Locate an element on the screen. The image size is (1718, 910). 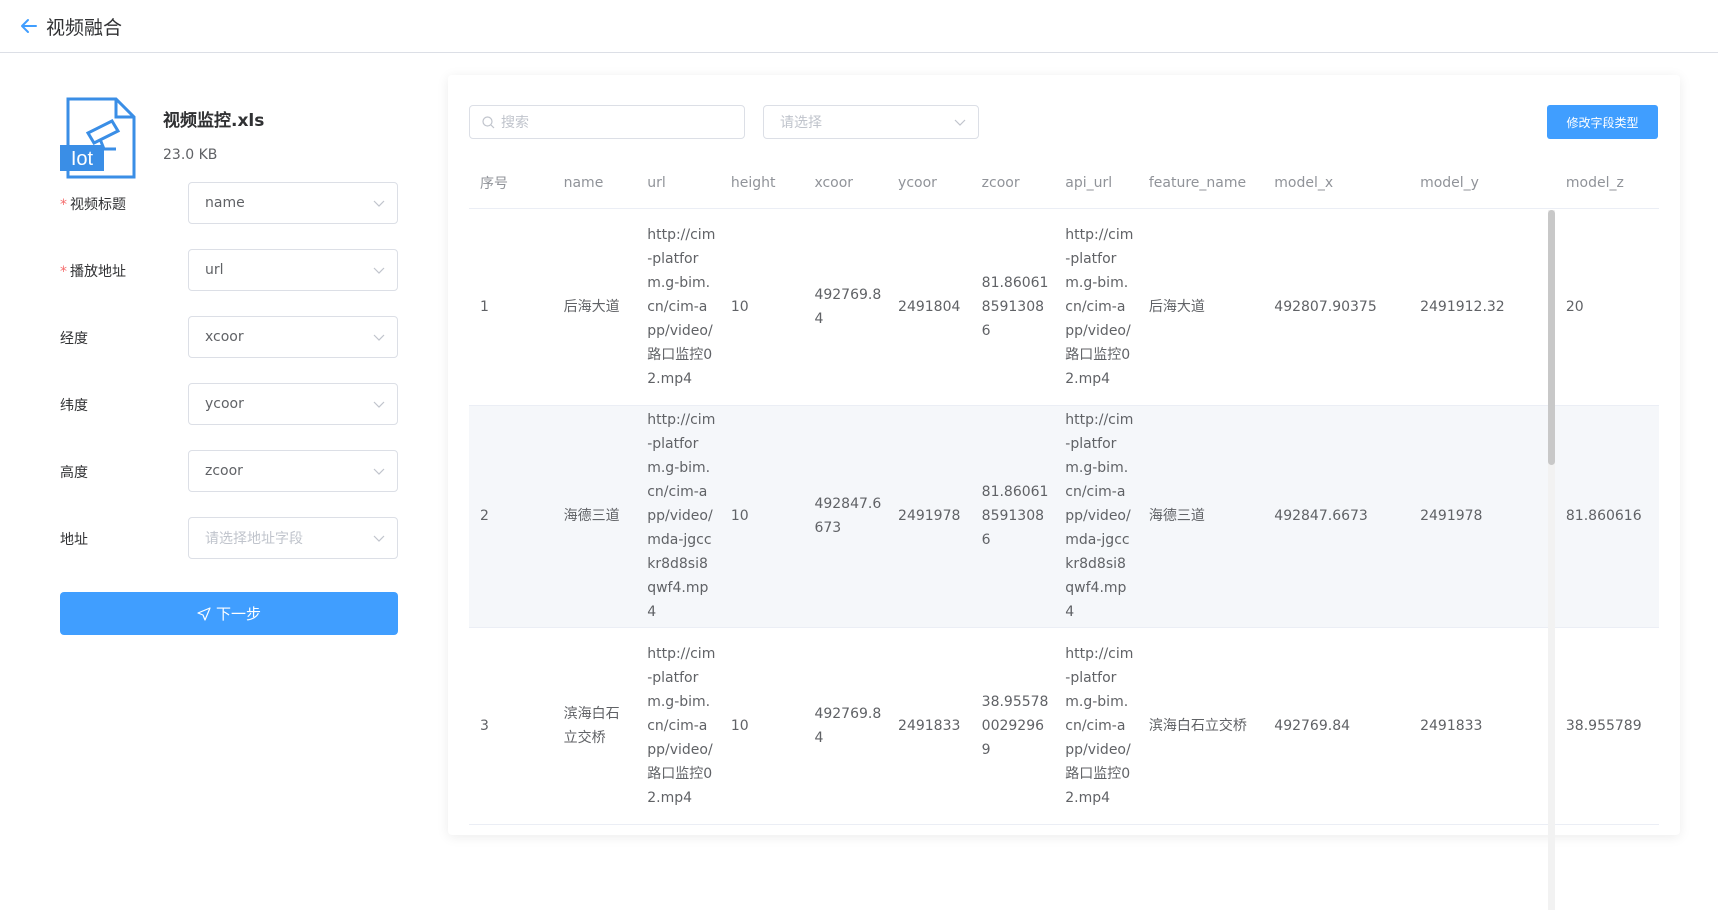
edit-field-type-button: 修改字段类型 is located at coordinates (1602, 122).